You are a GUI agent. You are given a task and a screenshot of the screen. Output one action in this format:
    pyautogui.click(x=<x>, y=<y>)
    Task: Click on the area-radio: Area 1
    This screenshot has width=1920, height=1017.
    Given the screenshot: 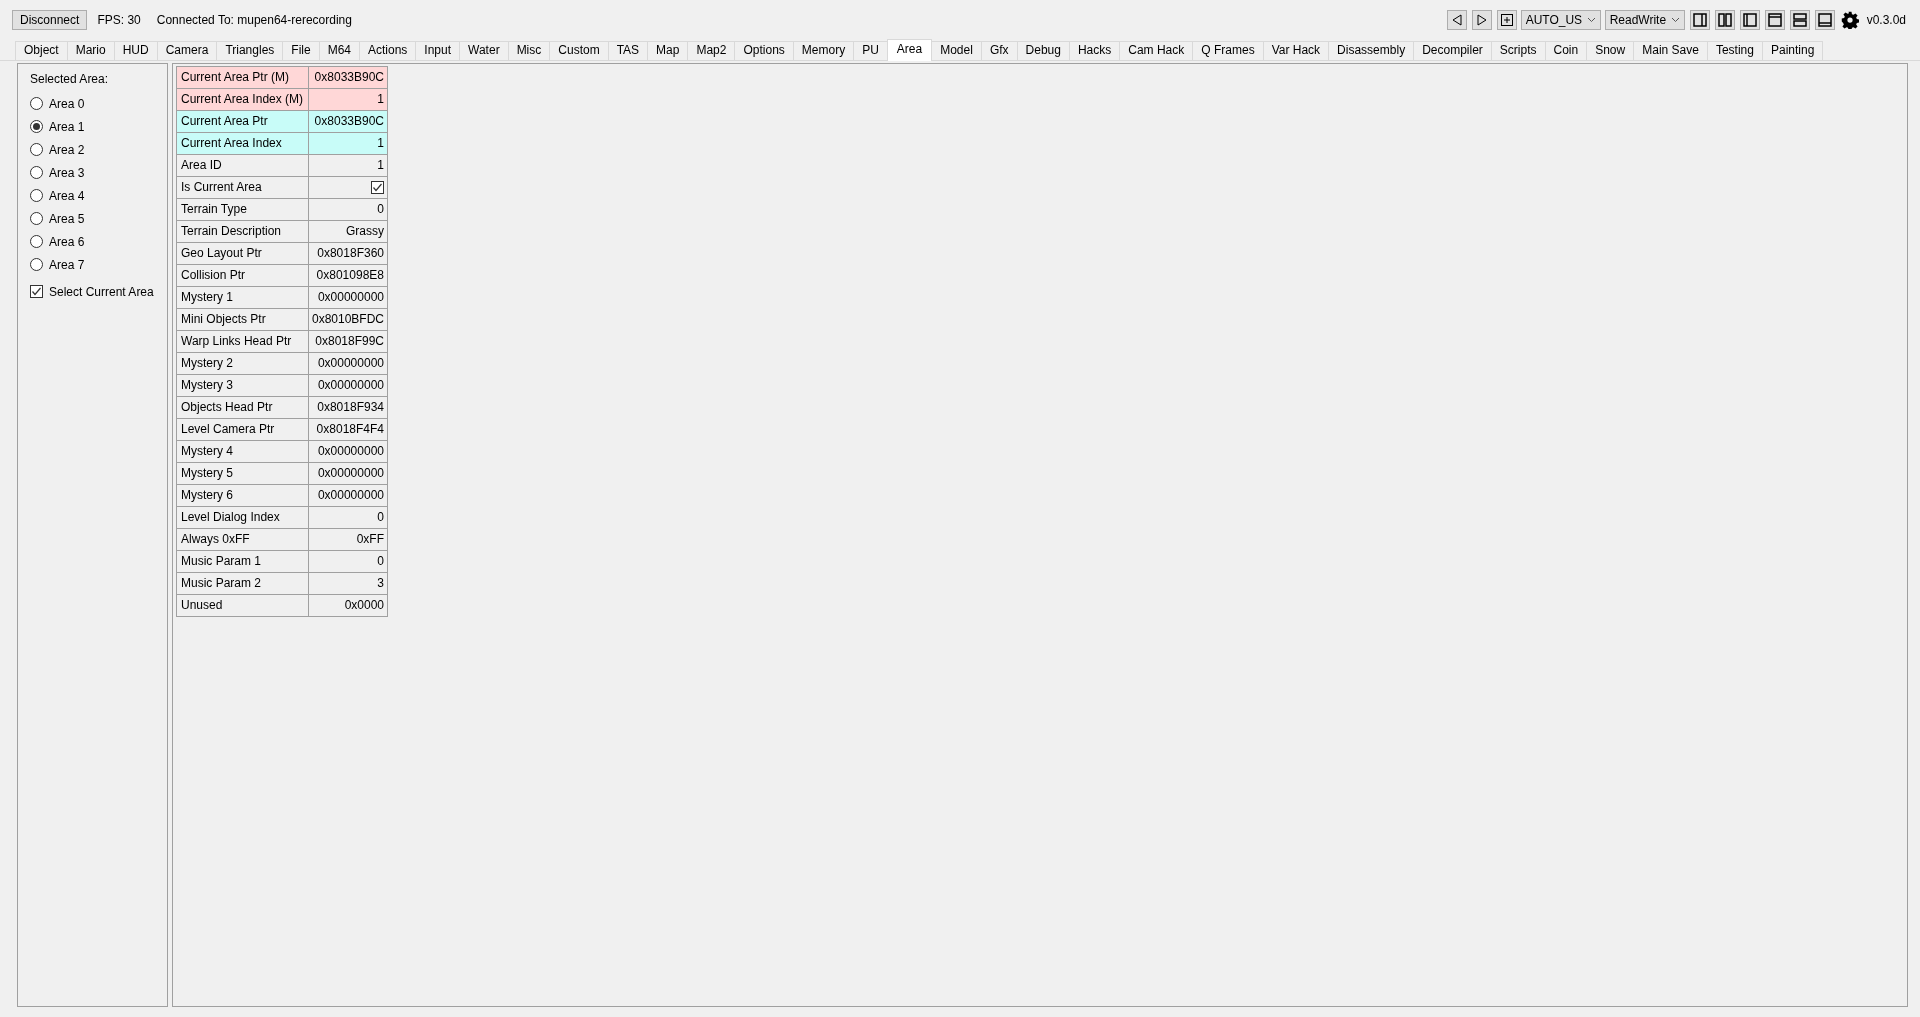 What is the action you would take?
    pyautogui.click(x=92, y=126)
    